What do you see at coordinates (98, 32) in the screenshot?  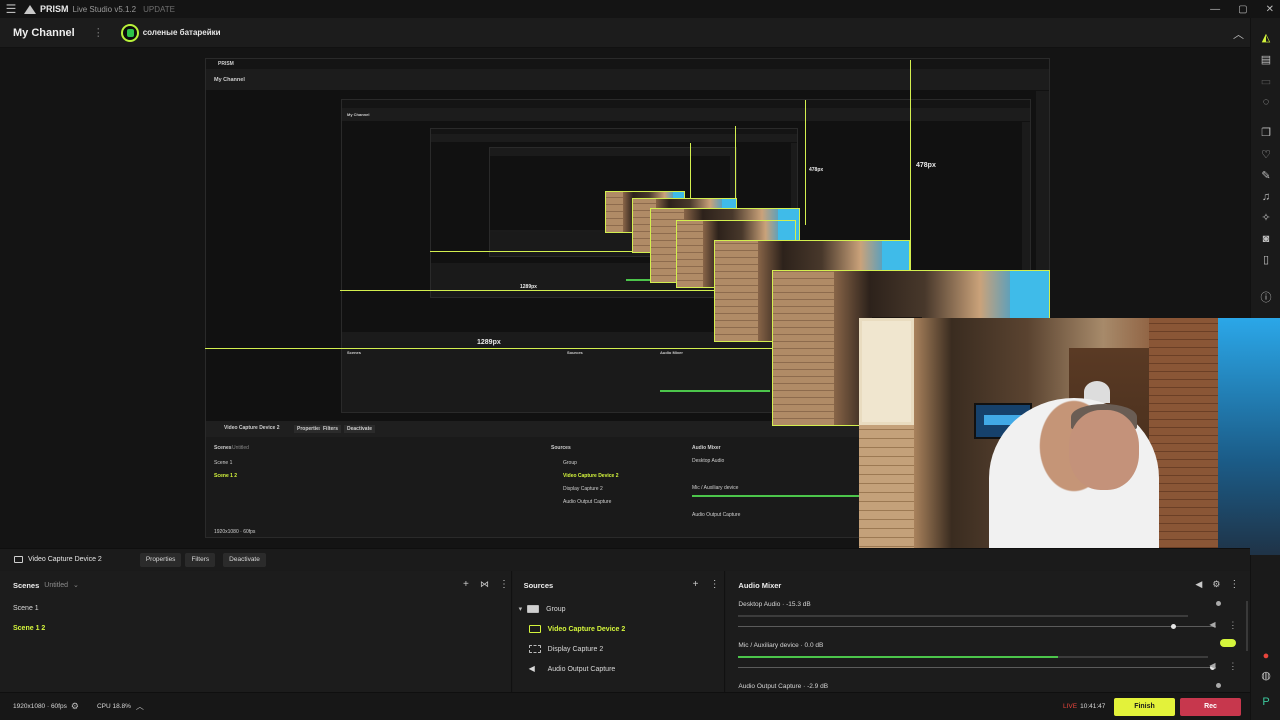 I see `more-options-icon: ⋮` at bounding box center [98, 32].